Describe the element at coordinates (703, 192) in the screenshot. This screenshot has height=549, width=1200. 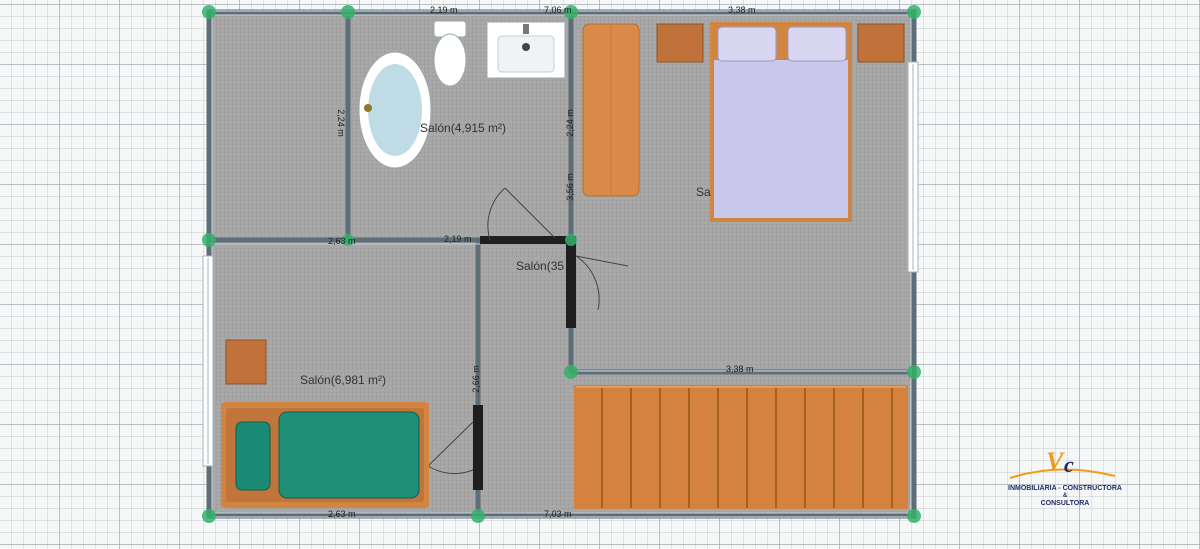
I see `room-label-master: Sa` at that location.